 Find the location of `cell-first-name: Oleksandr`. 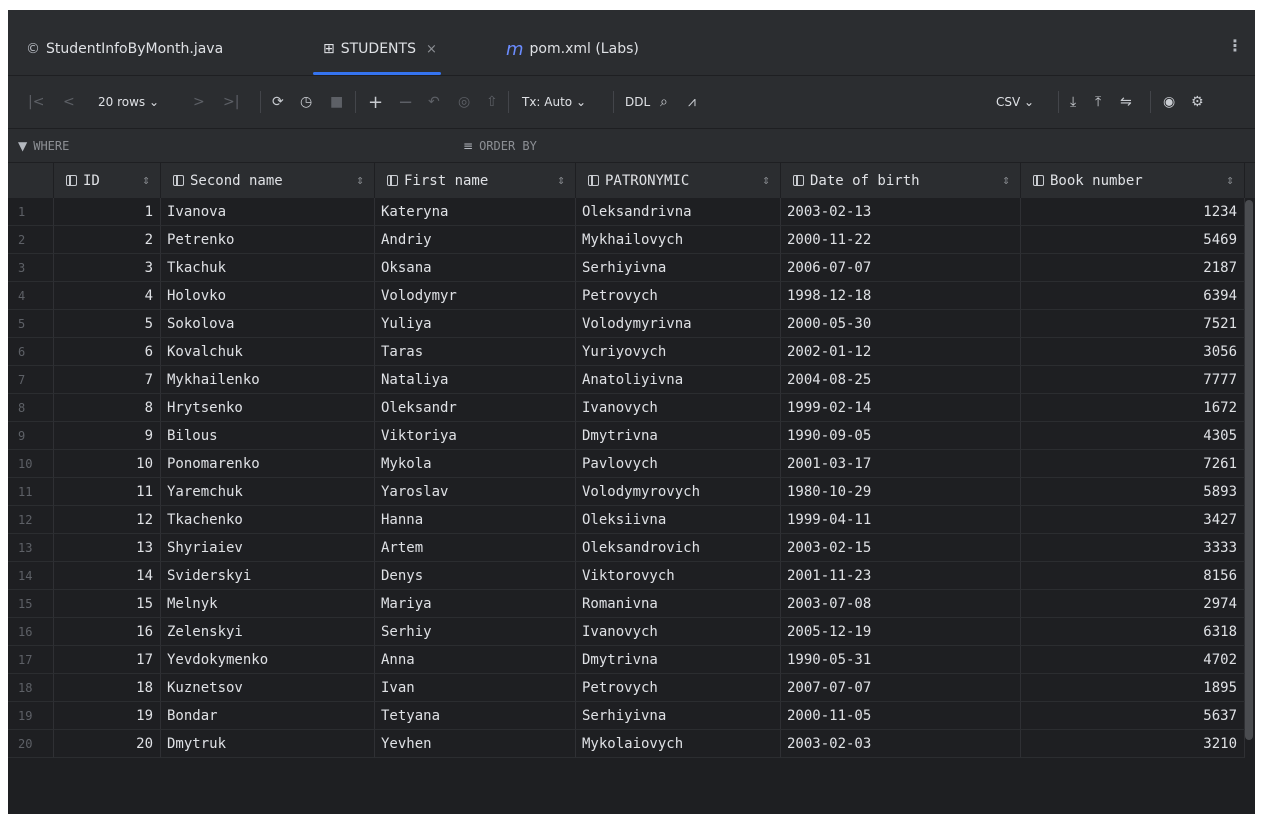

cell-first-name: Oleksandr is located at coordinates (475, 408).